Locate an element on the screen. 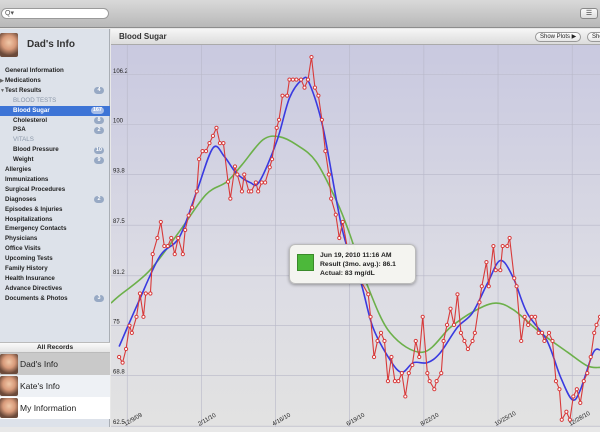  sidebar-item-label: Documents & Photos is located at coordinates (36, 298).